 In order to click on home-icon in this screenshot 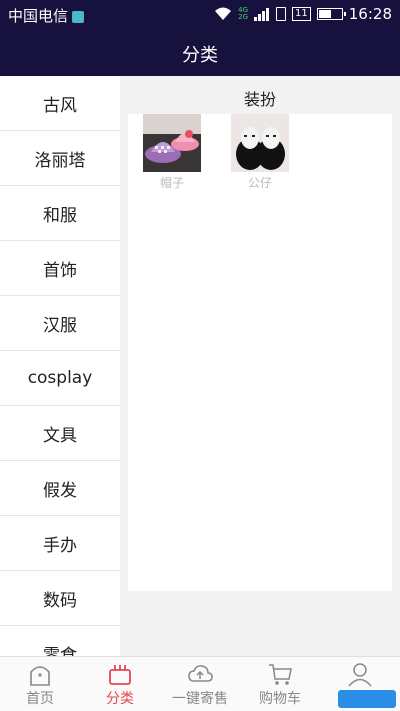, I will do `click(40, 676)`.